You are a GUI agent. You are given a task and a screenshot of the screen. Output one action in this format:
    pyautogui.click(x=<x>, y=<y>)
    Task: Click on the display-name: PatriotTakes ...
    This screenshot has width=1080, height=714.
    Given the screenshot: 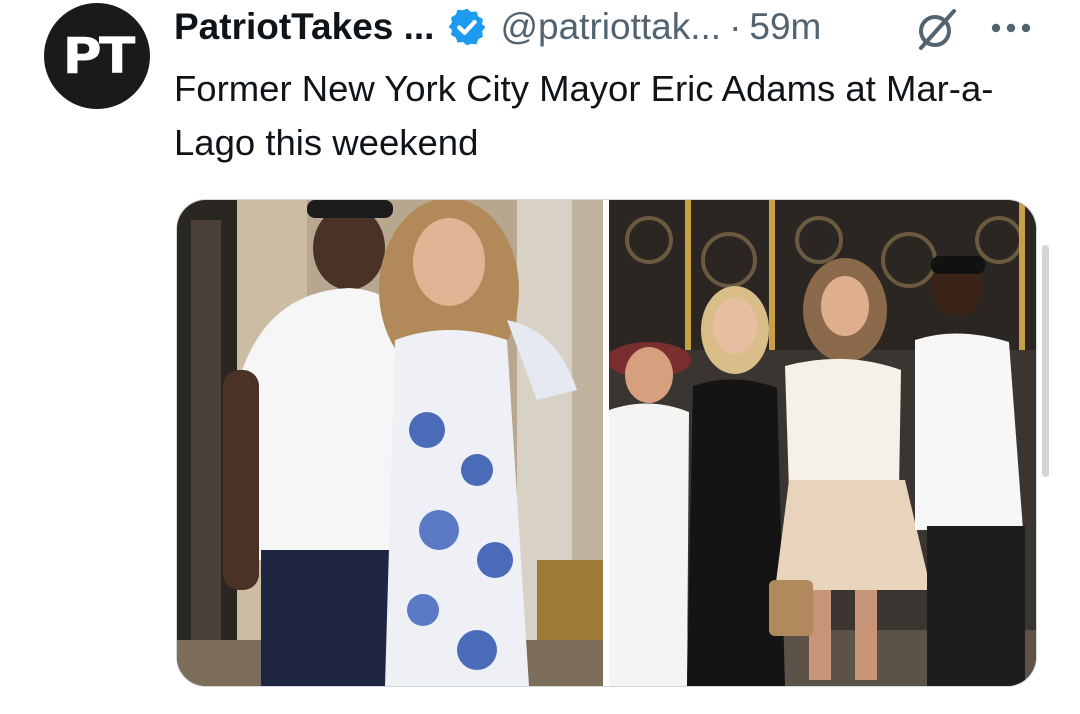 What is the action you would take?
    pyautogui.click(x=304, y=27)
    